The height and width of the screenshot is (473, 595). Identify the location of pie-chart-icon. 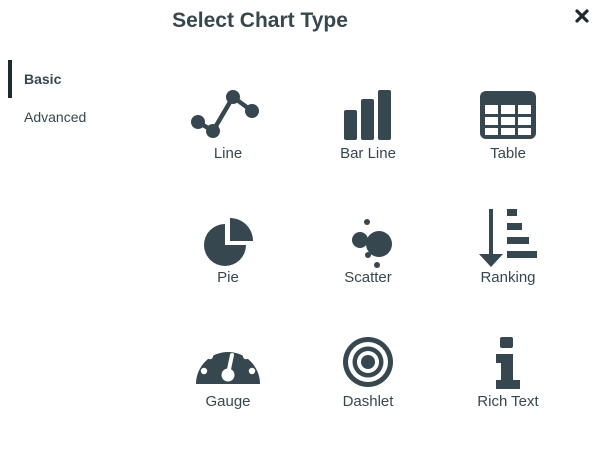
(228, 242).